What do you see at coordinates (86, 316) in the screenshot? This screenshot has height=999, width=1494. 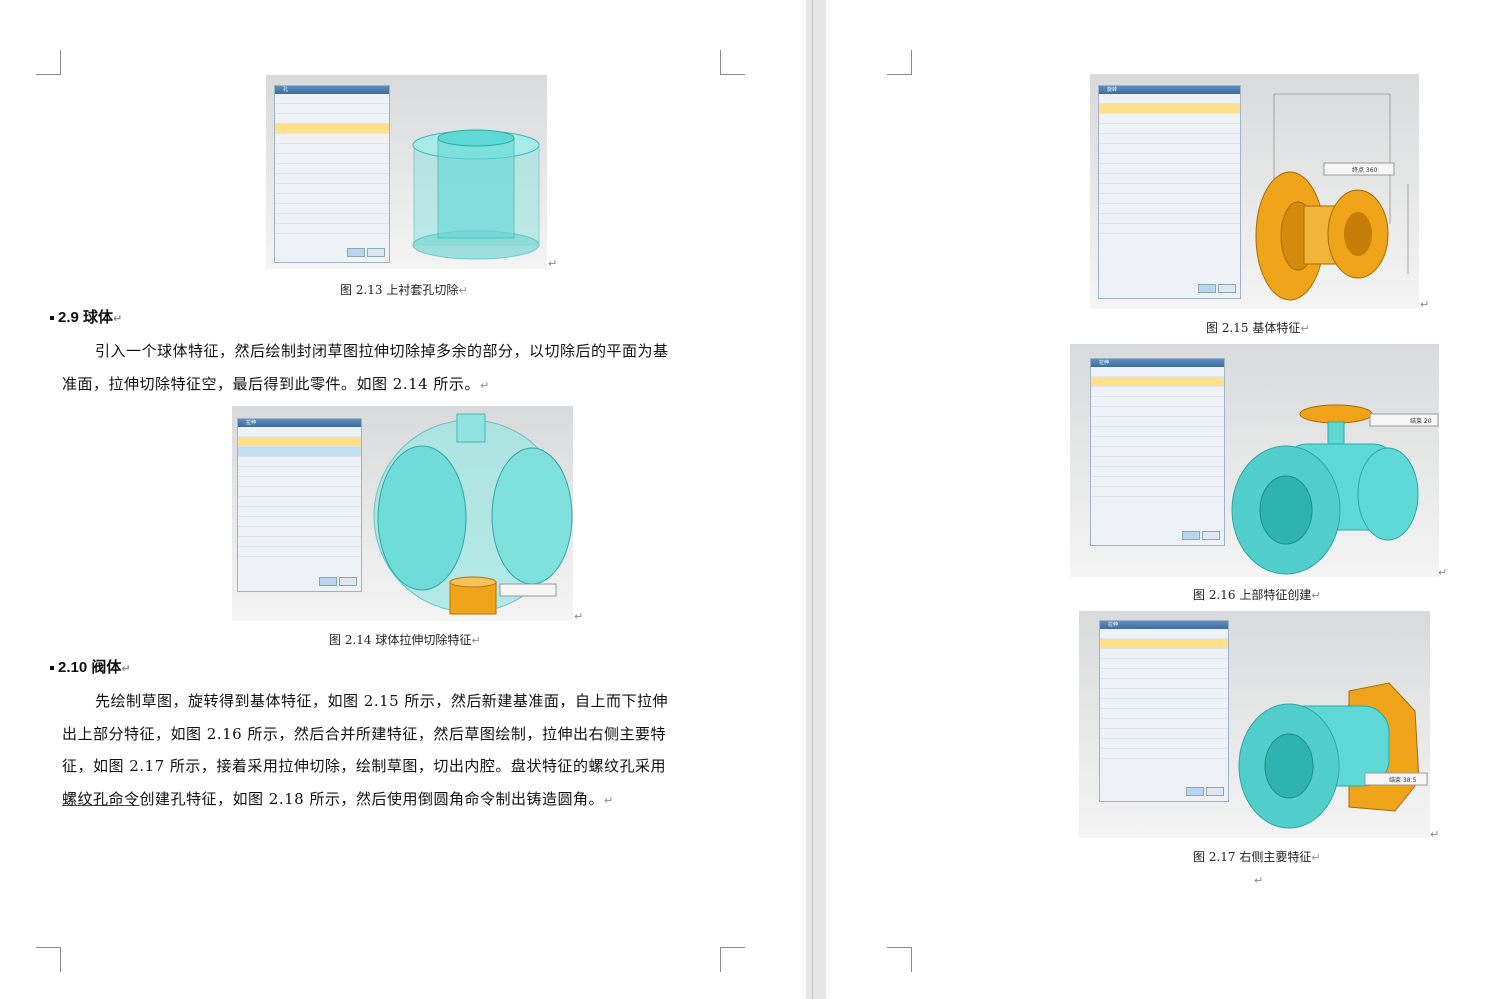 I see `section-2-9-heading: 2.9 球体↵` at bounding box center [86, 316].